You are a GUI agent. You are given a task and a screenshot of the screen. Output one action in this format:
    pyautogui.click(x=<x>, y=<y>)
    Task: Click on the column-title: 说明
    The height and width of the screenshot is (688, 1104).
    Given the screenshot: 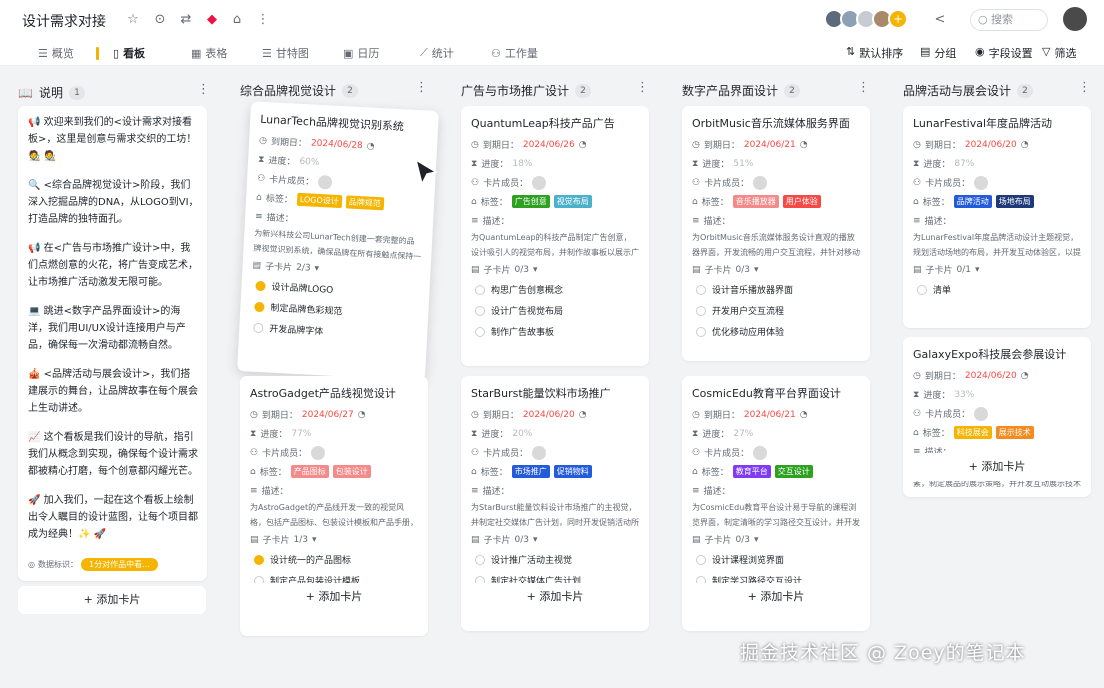 What is the action you would take?
    pyautogui.click(x=50, y=93)
    